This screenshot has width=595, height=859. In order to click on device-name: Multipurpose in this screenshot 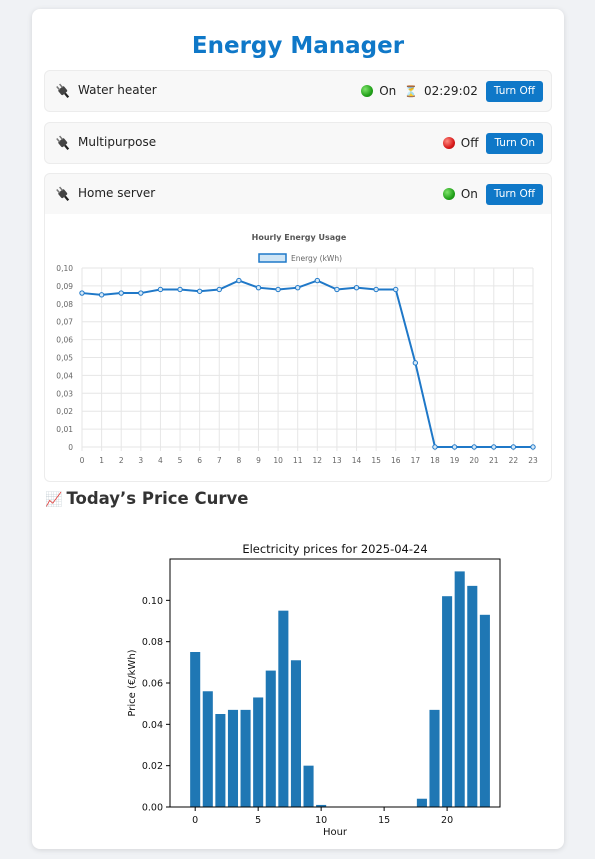, I will do `click(117, 142)`.